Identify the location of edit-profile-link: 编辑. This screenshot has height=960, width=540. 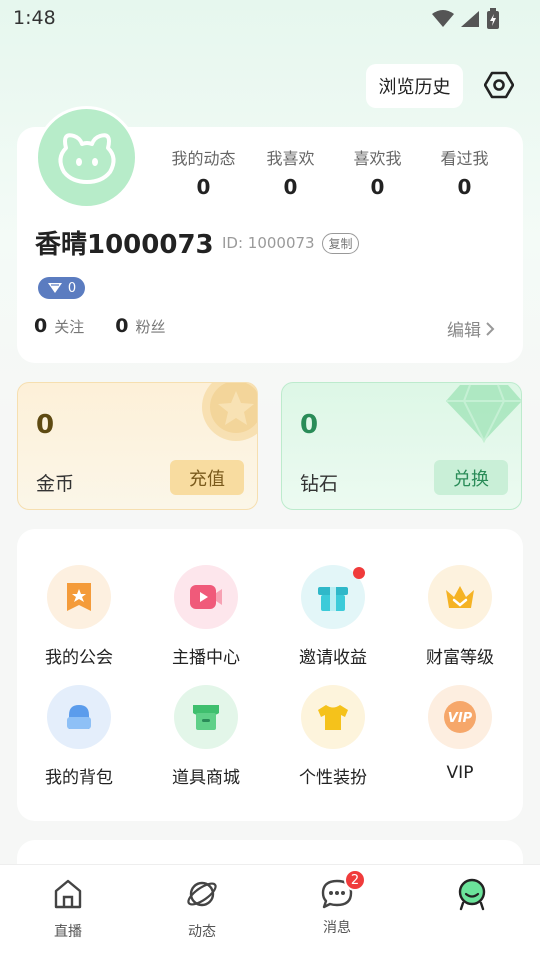
(471, 328).